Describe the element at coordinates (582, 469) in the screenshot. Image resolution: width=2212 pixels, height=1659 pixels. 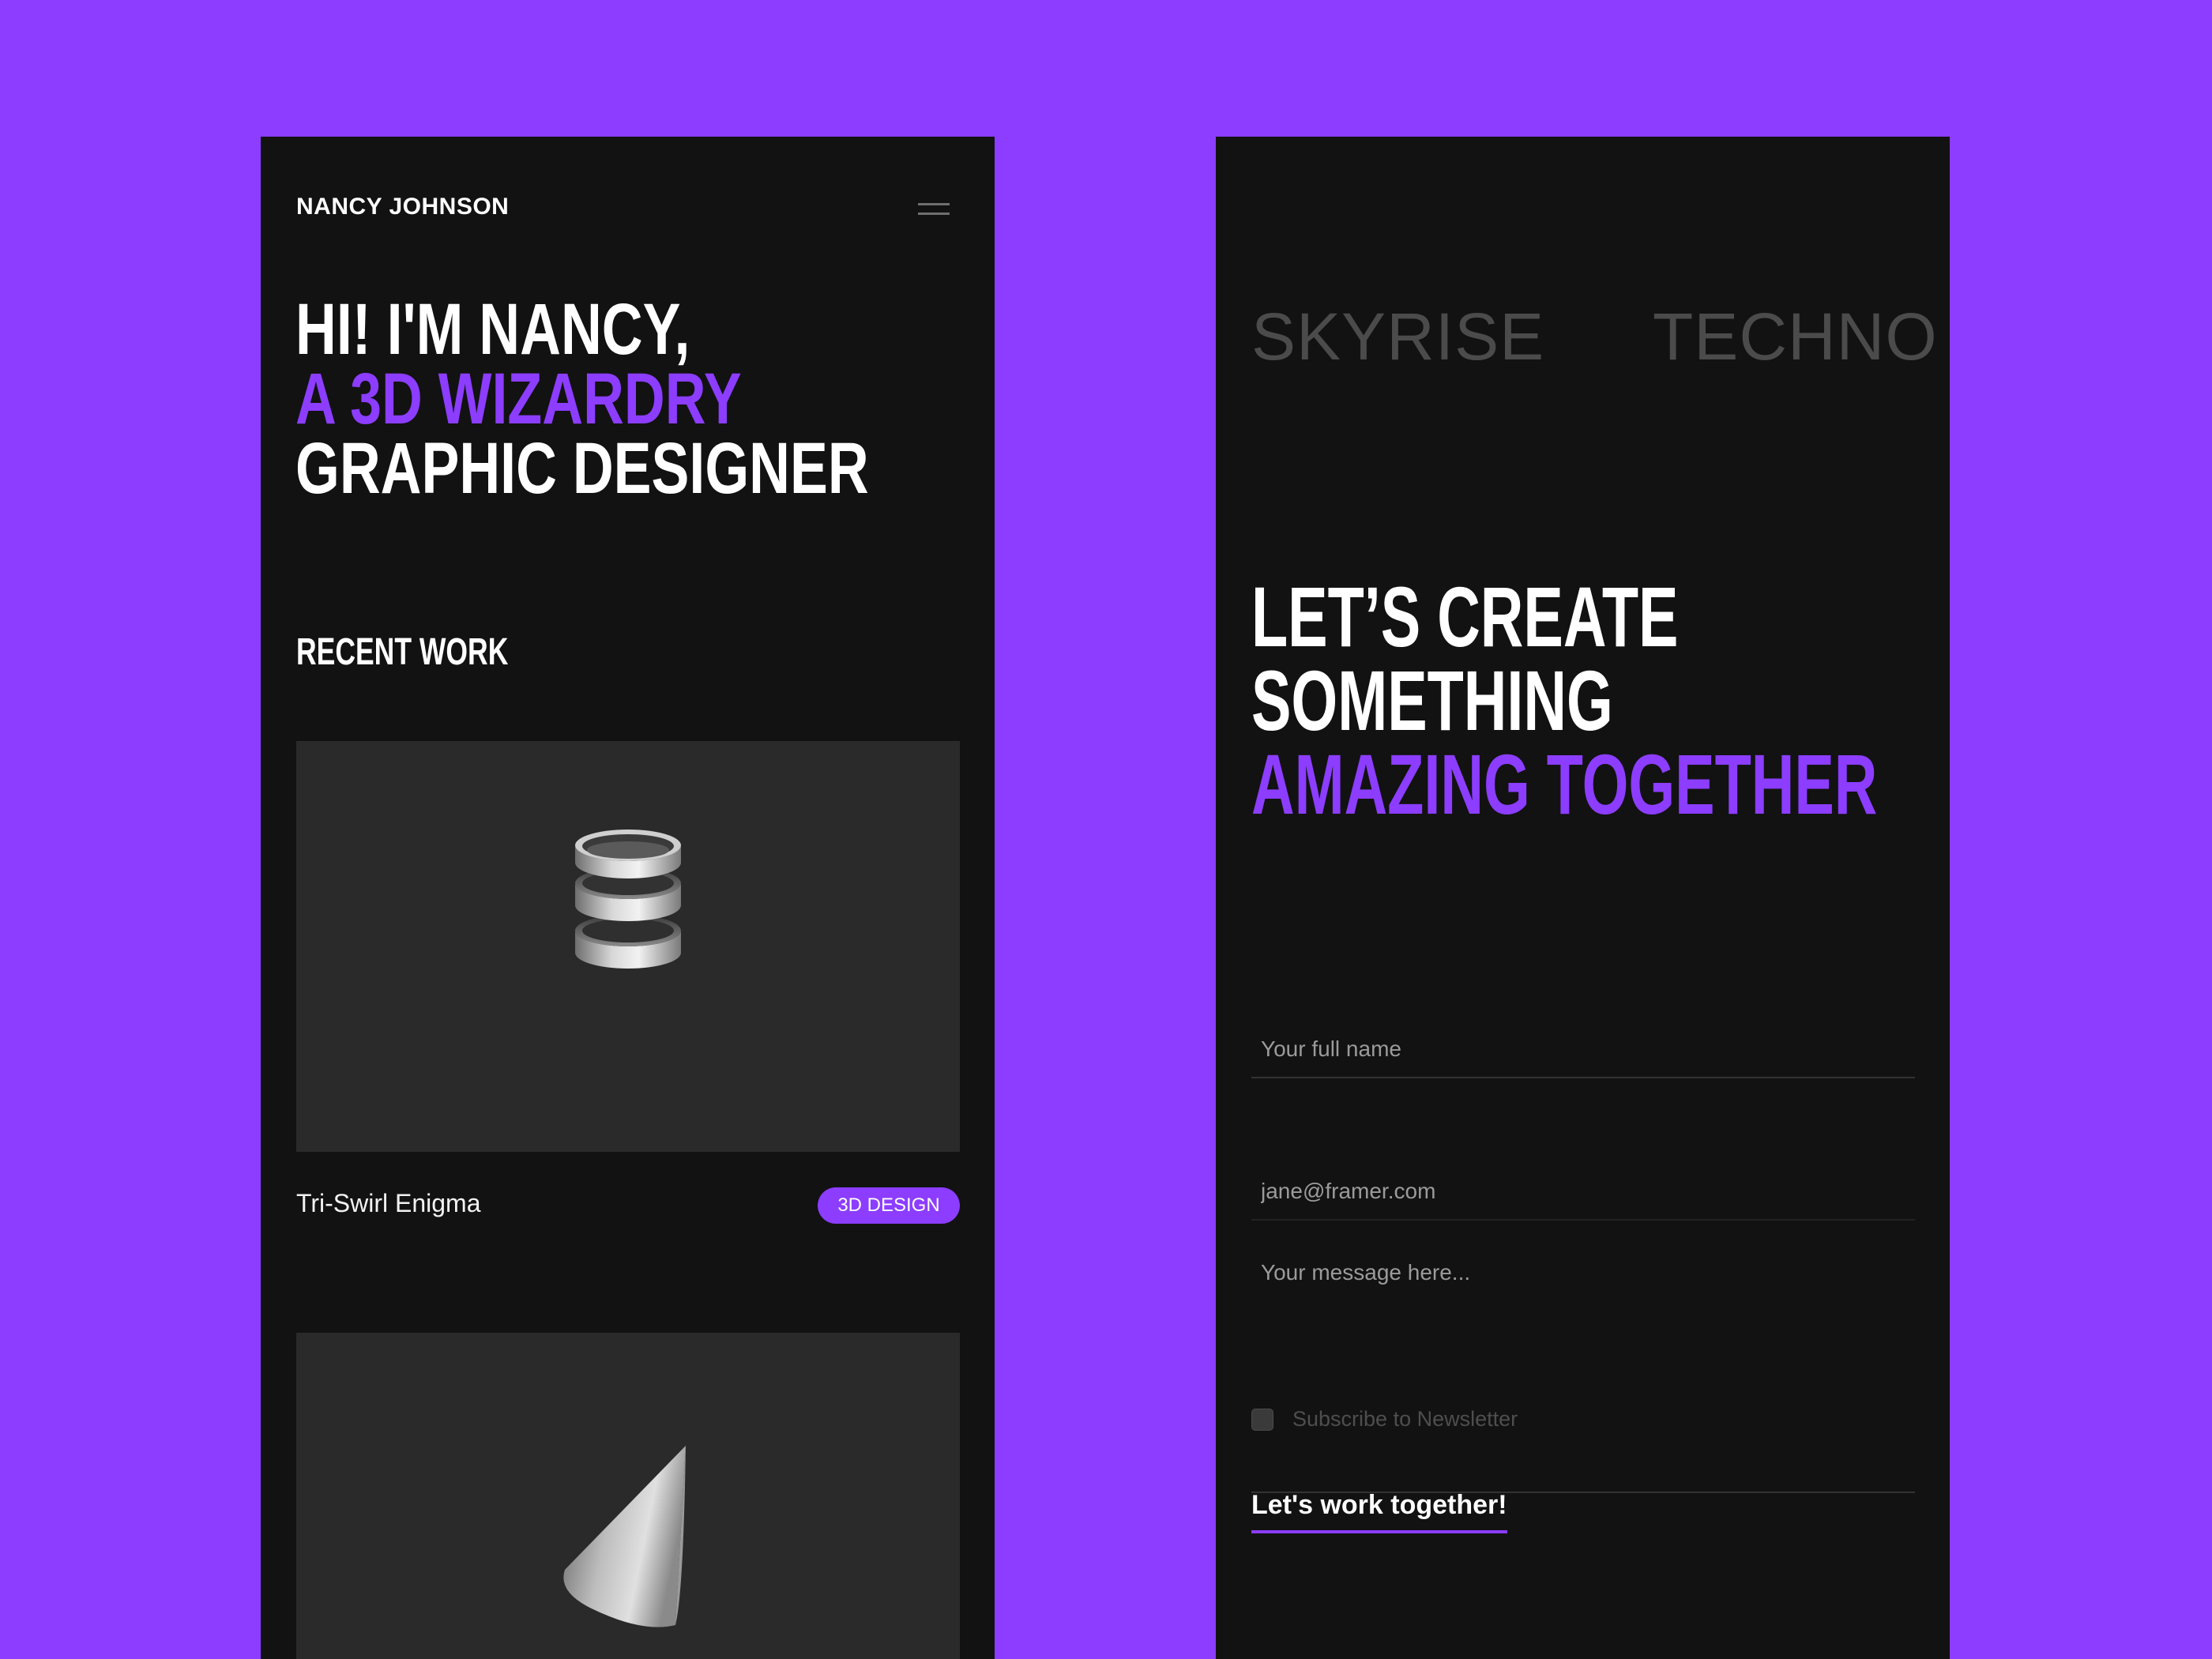
I see `hero-line-3: GRAPHIC DESIGNER` at that location.